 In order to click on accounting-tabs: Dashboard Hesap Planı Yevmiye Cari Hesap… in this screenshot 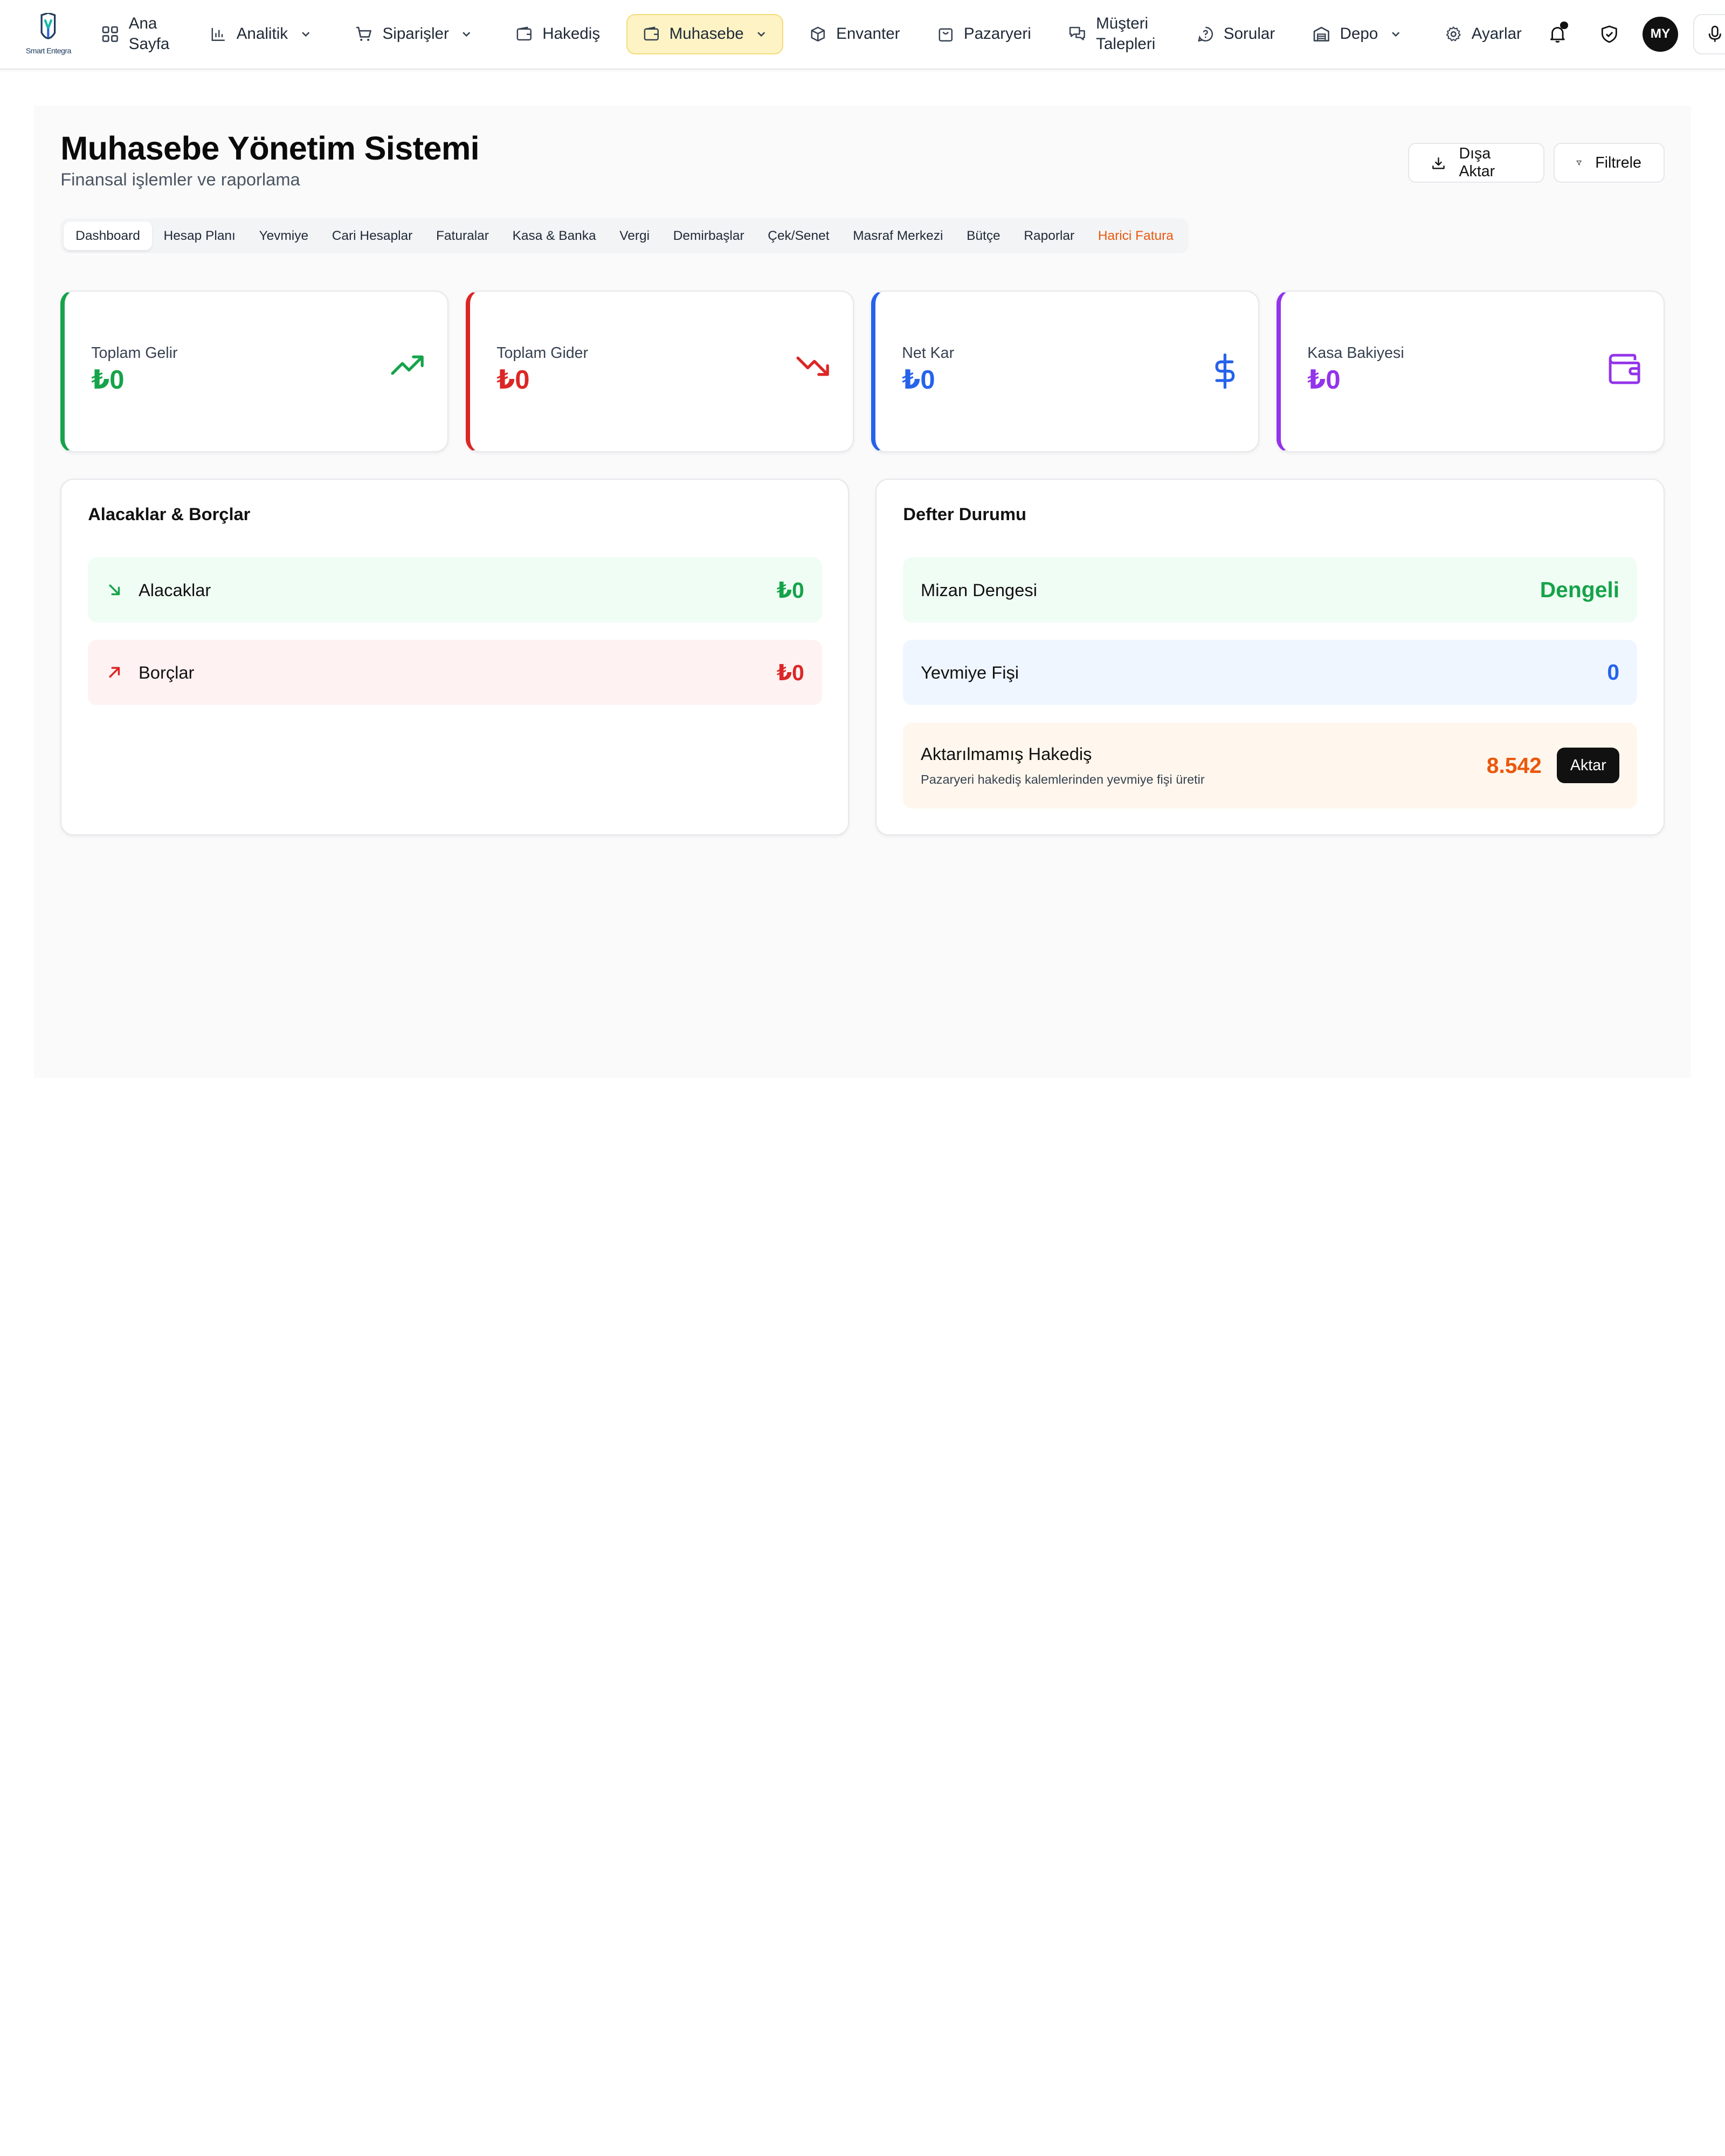, I will do `click(624, 235)`.